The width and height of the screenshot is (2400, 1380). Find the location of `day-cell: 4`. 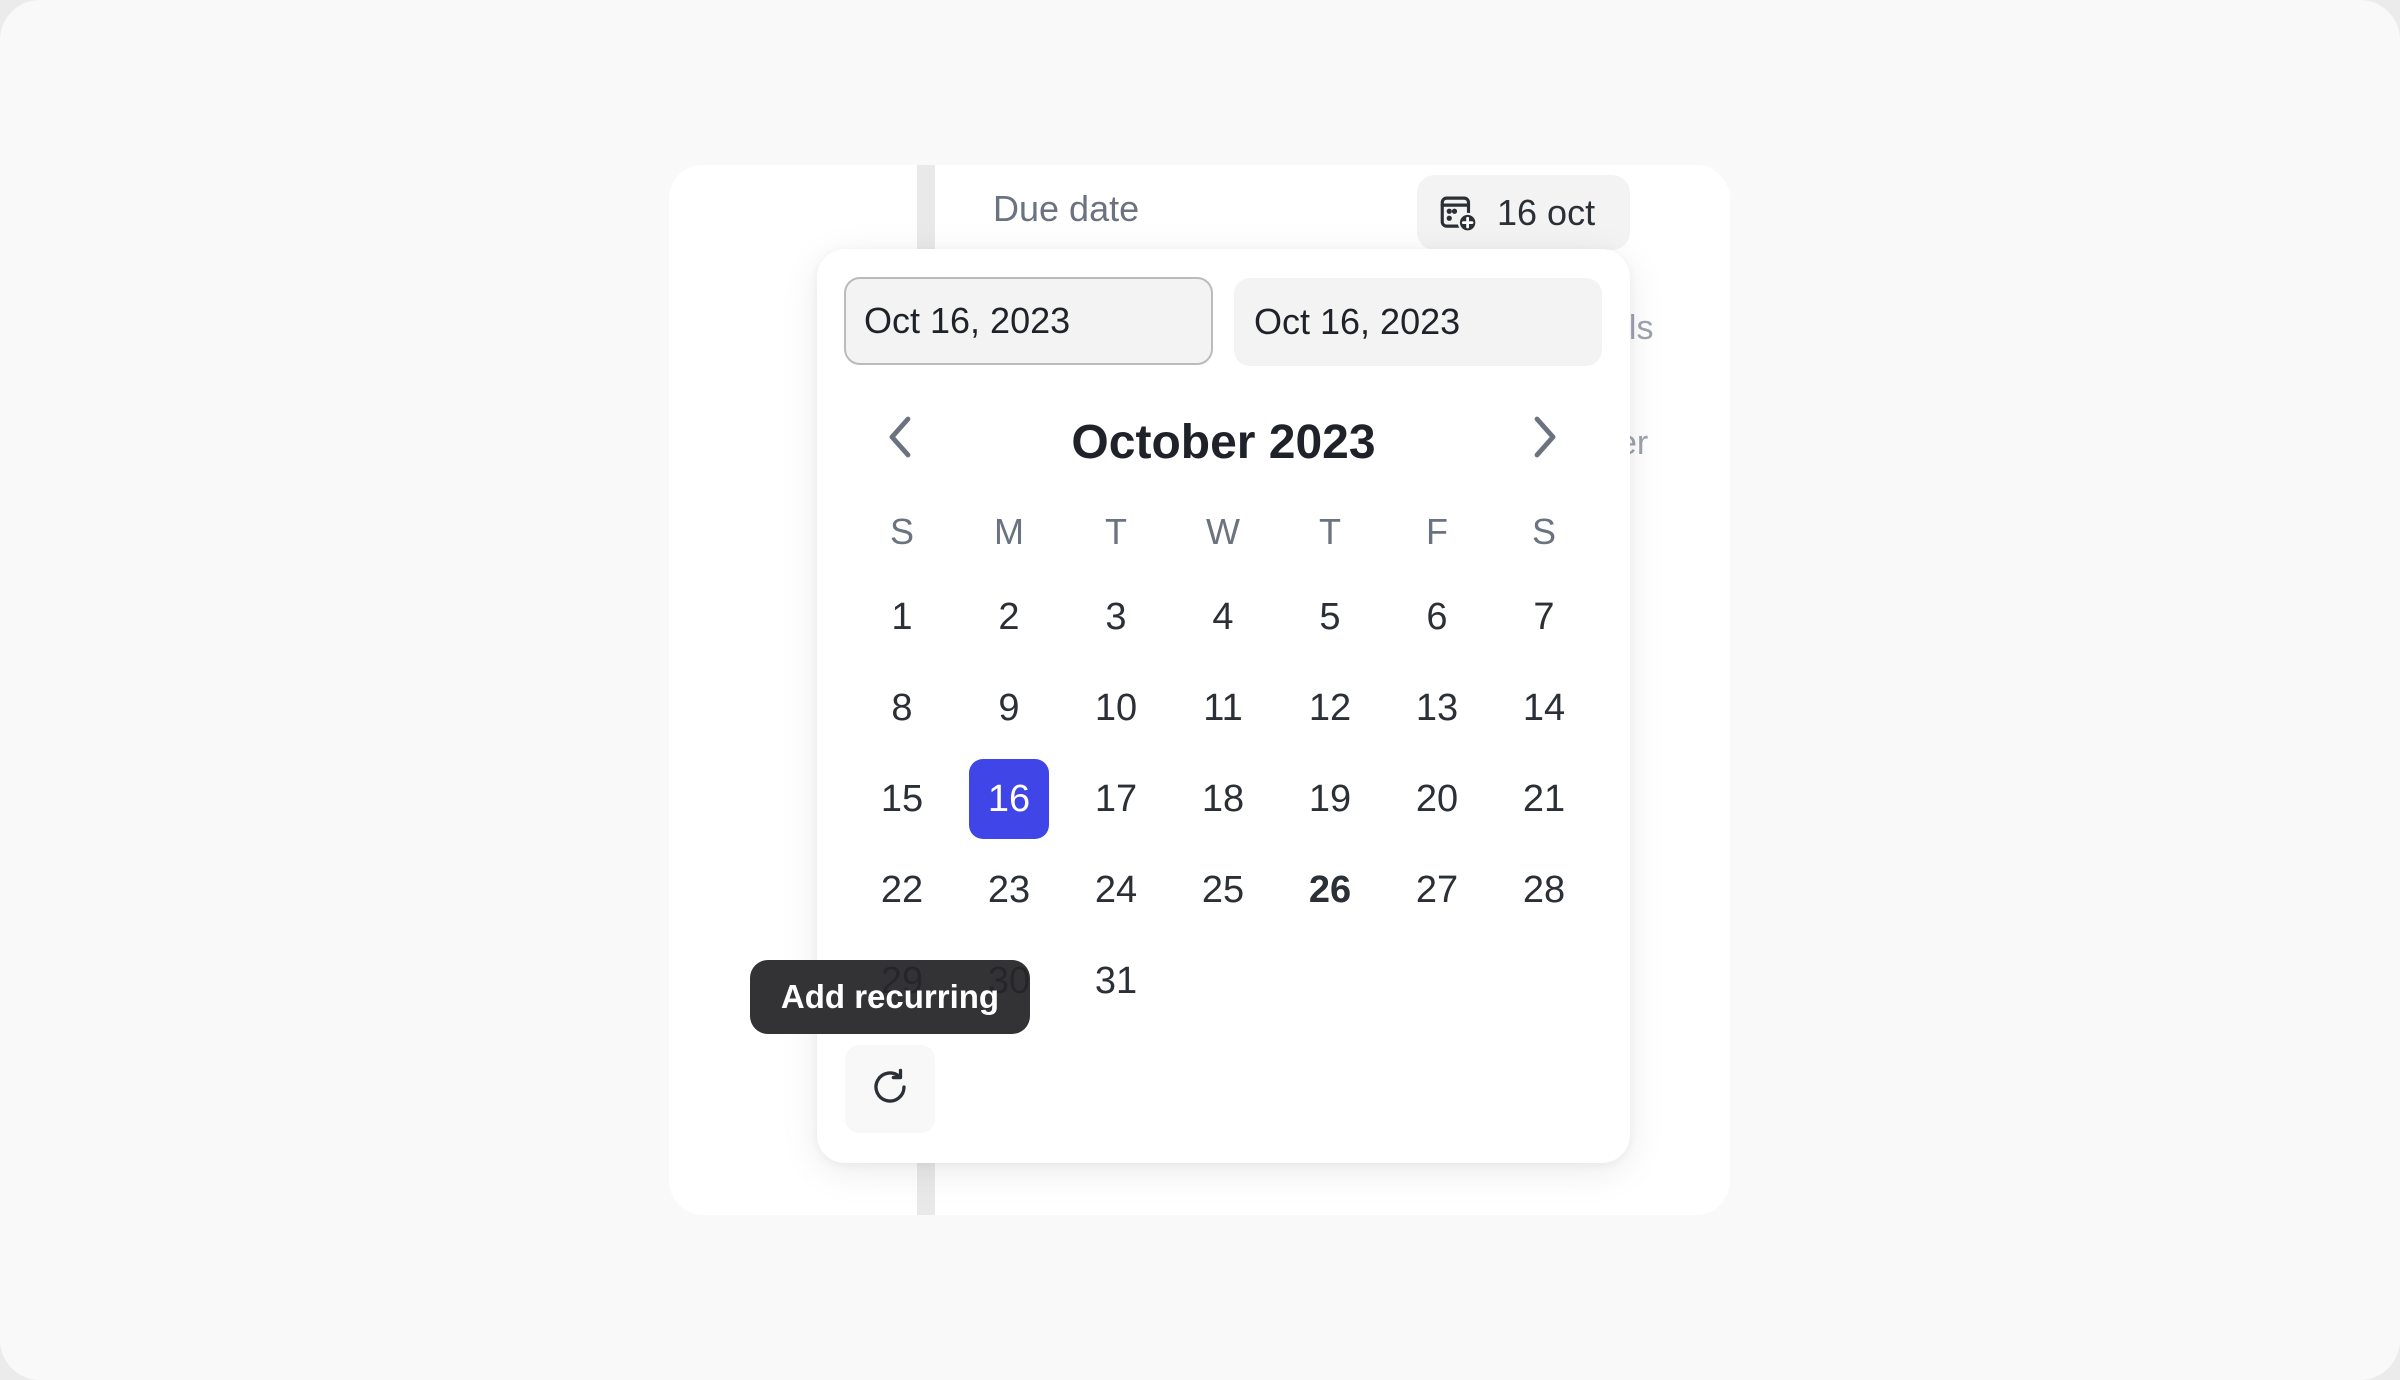

day-cell: 4 is located at coordinates (1223, 617).